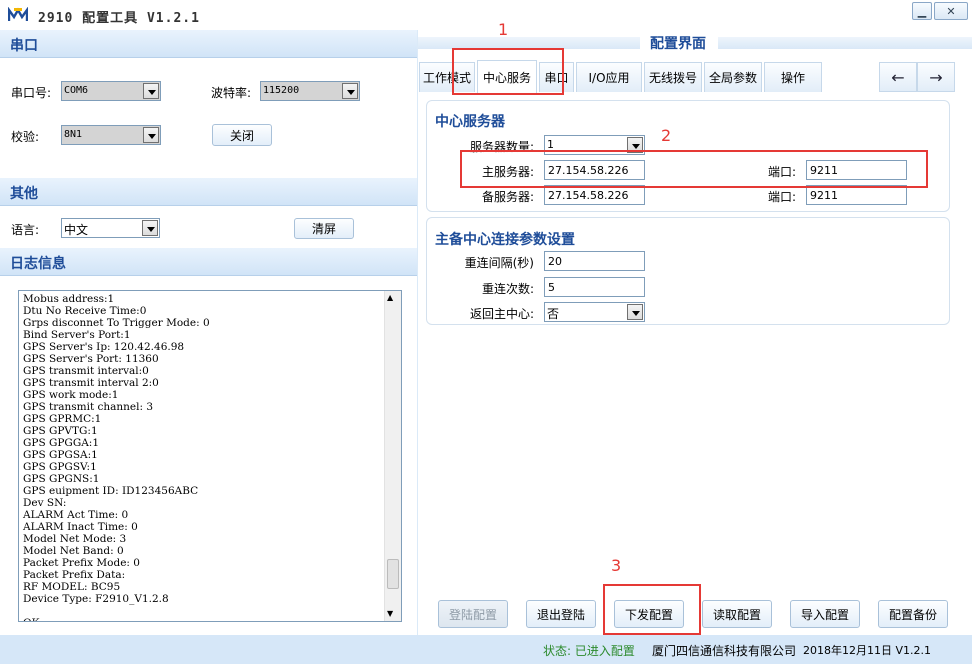  What do you see at coordinates (913, 614) in the screenshot?
I see `backup-config-button: 配置备份` at bounding box center [913, 614].